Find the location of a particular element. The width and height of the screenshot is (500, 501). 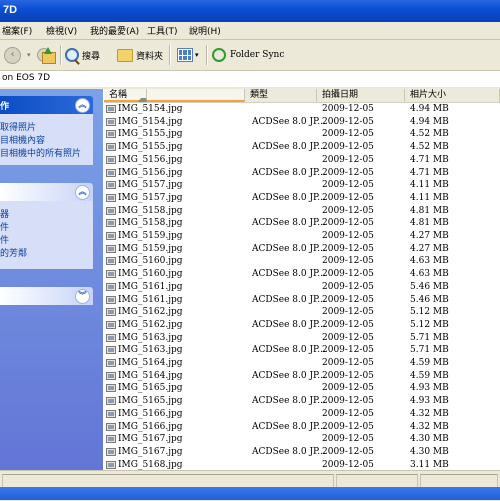

place-link-3: 件 is located at coordinates (4, 239).